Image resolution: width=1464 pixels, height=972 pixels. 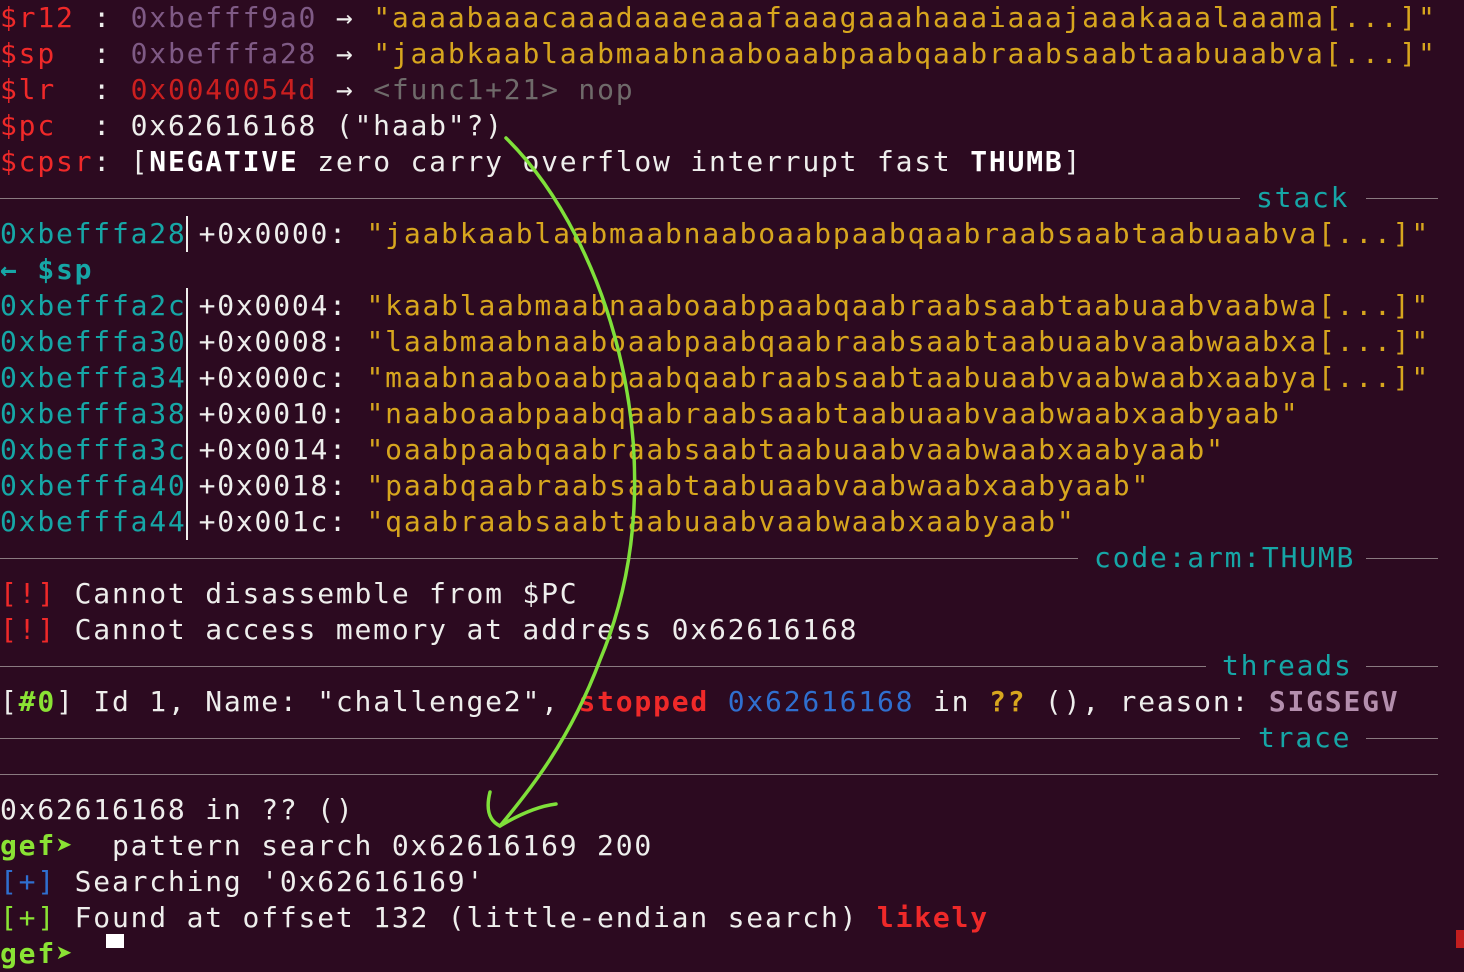 What do you see at coordinates (561, 482) in the screenshot?
I see `annotation-arrow-icon` at bounding box center [561, 482].